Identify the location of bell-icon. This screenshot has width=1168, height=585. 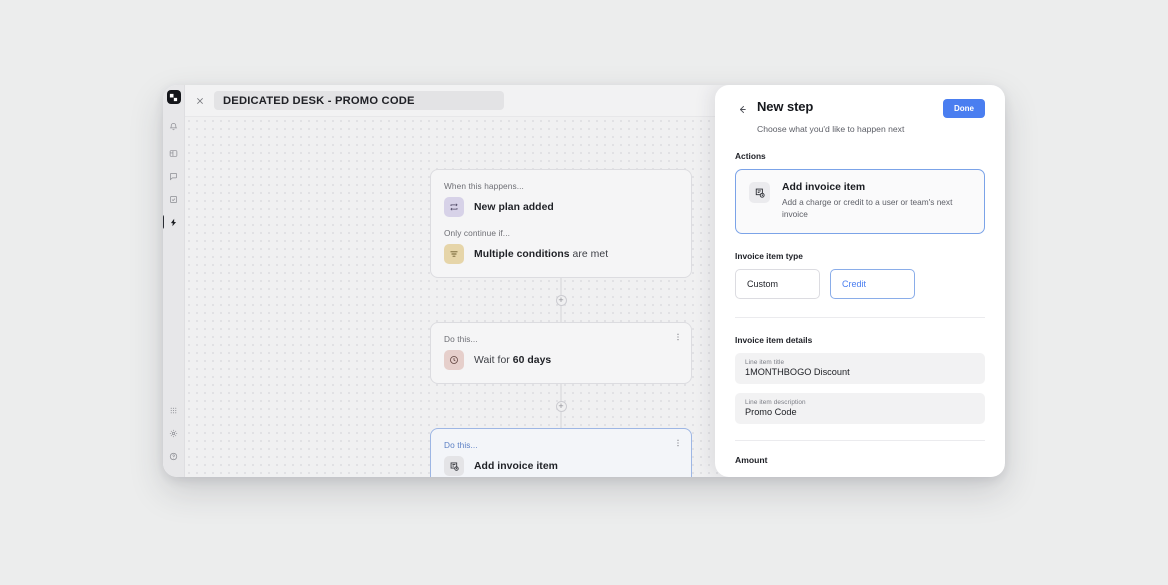
(173, 126).